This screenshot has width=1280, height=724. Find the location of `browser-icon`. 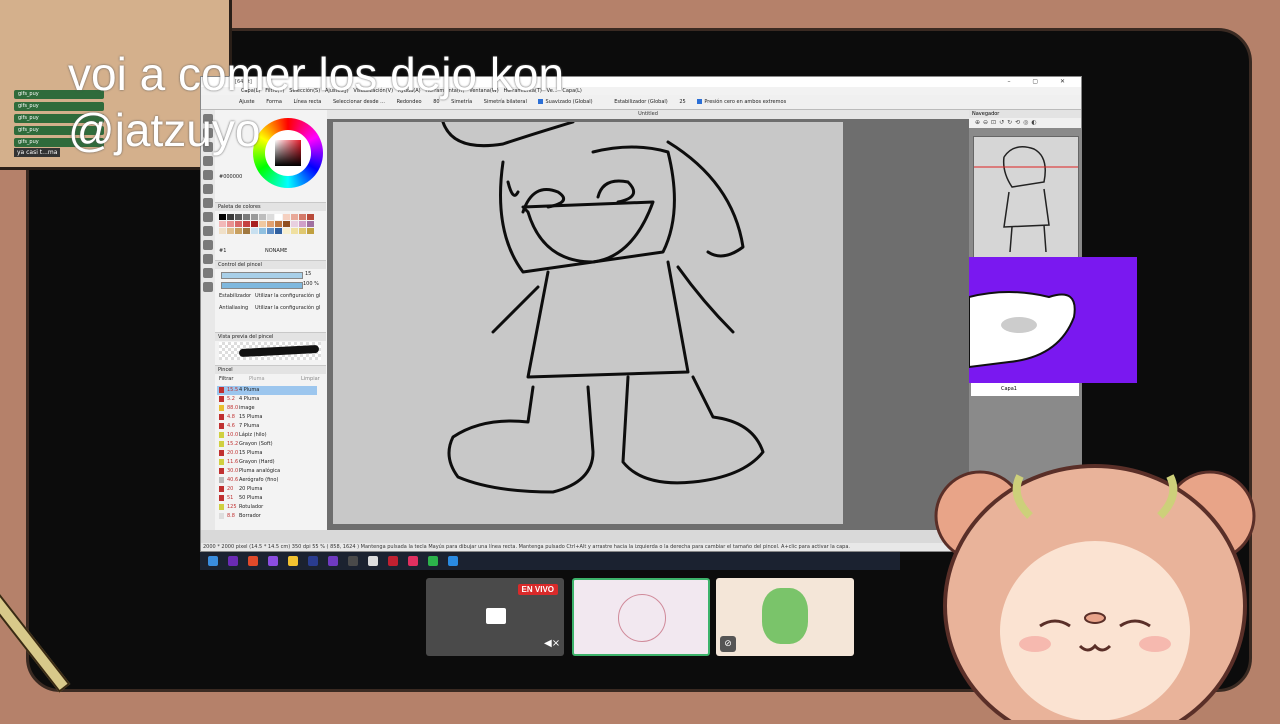

browser-icon is located at coordinates (253, 561).